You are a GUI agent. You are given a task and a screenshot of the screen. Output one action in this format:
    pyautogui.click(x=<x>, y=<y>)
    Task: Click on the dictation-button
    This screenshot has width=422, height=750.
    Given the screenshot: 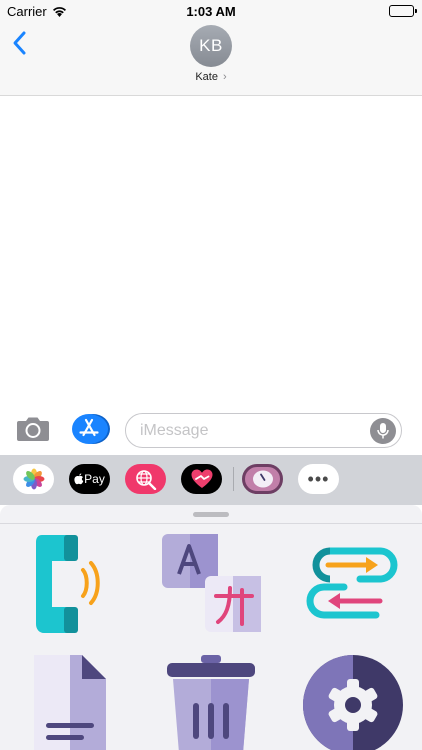 What is the action you would take?
    pyautogui.click(x=383, y=431)
    